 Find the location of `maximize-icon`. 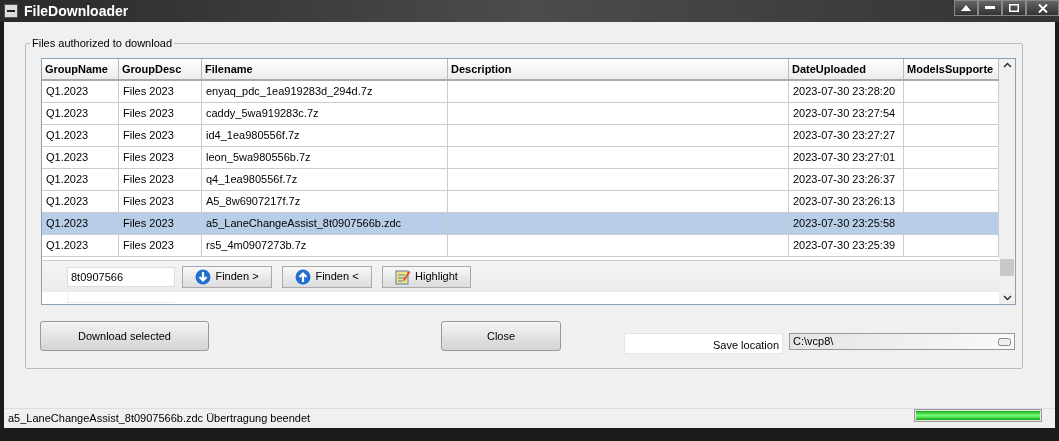

maximize-icon is located at coordinates (1014, 8).